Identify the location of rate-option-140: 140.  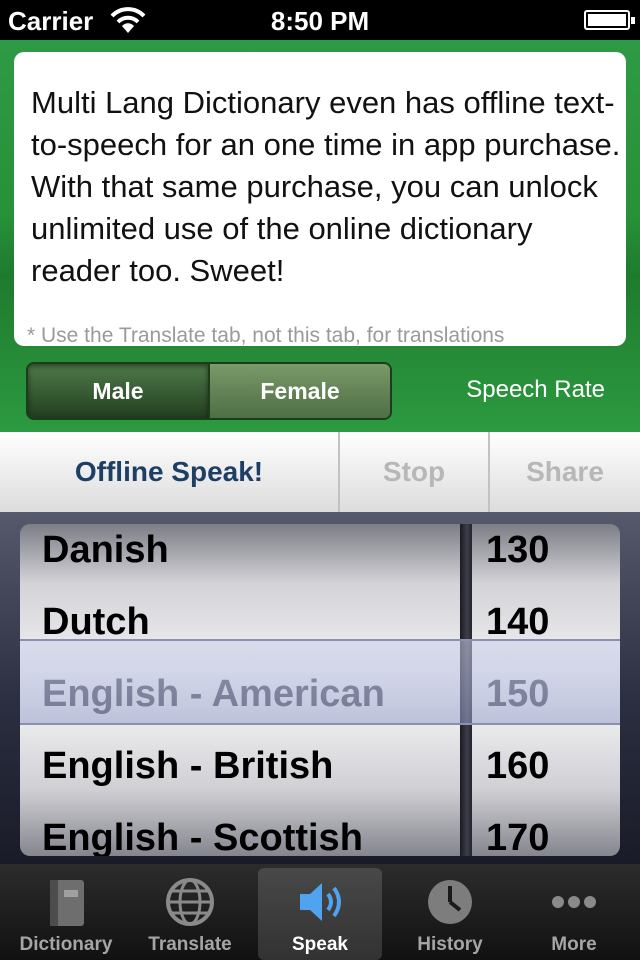
(546, 622).